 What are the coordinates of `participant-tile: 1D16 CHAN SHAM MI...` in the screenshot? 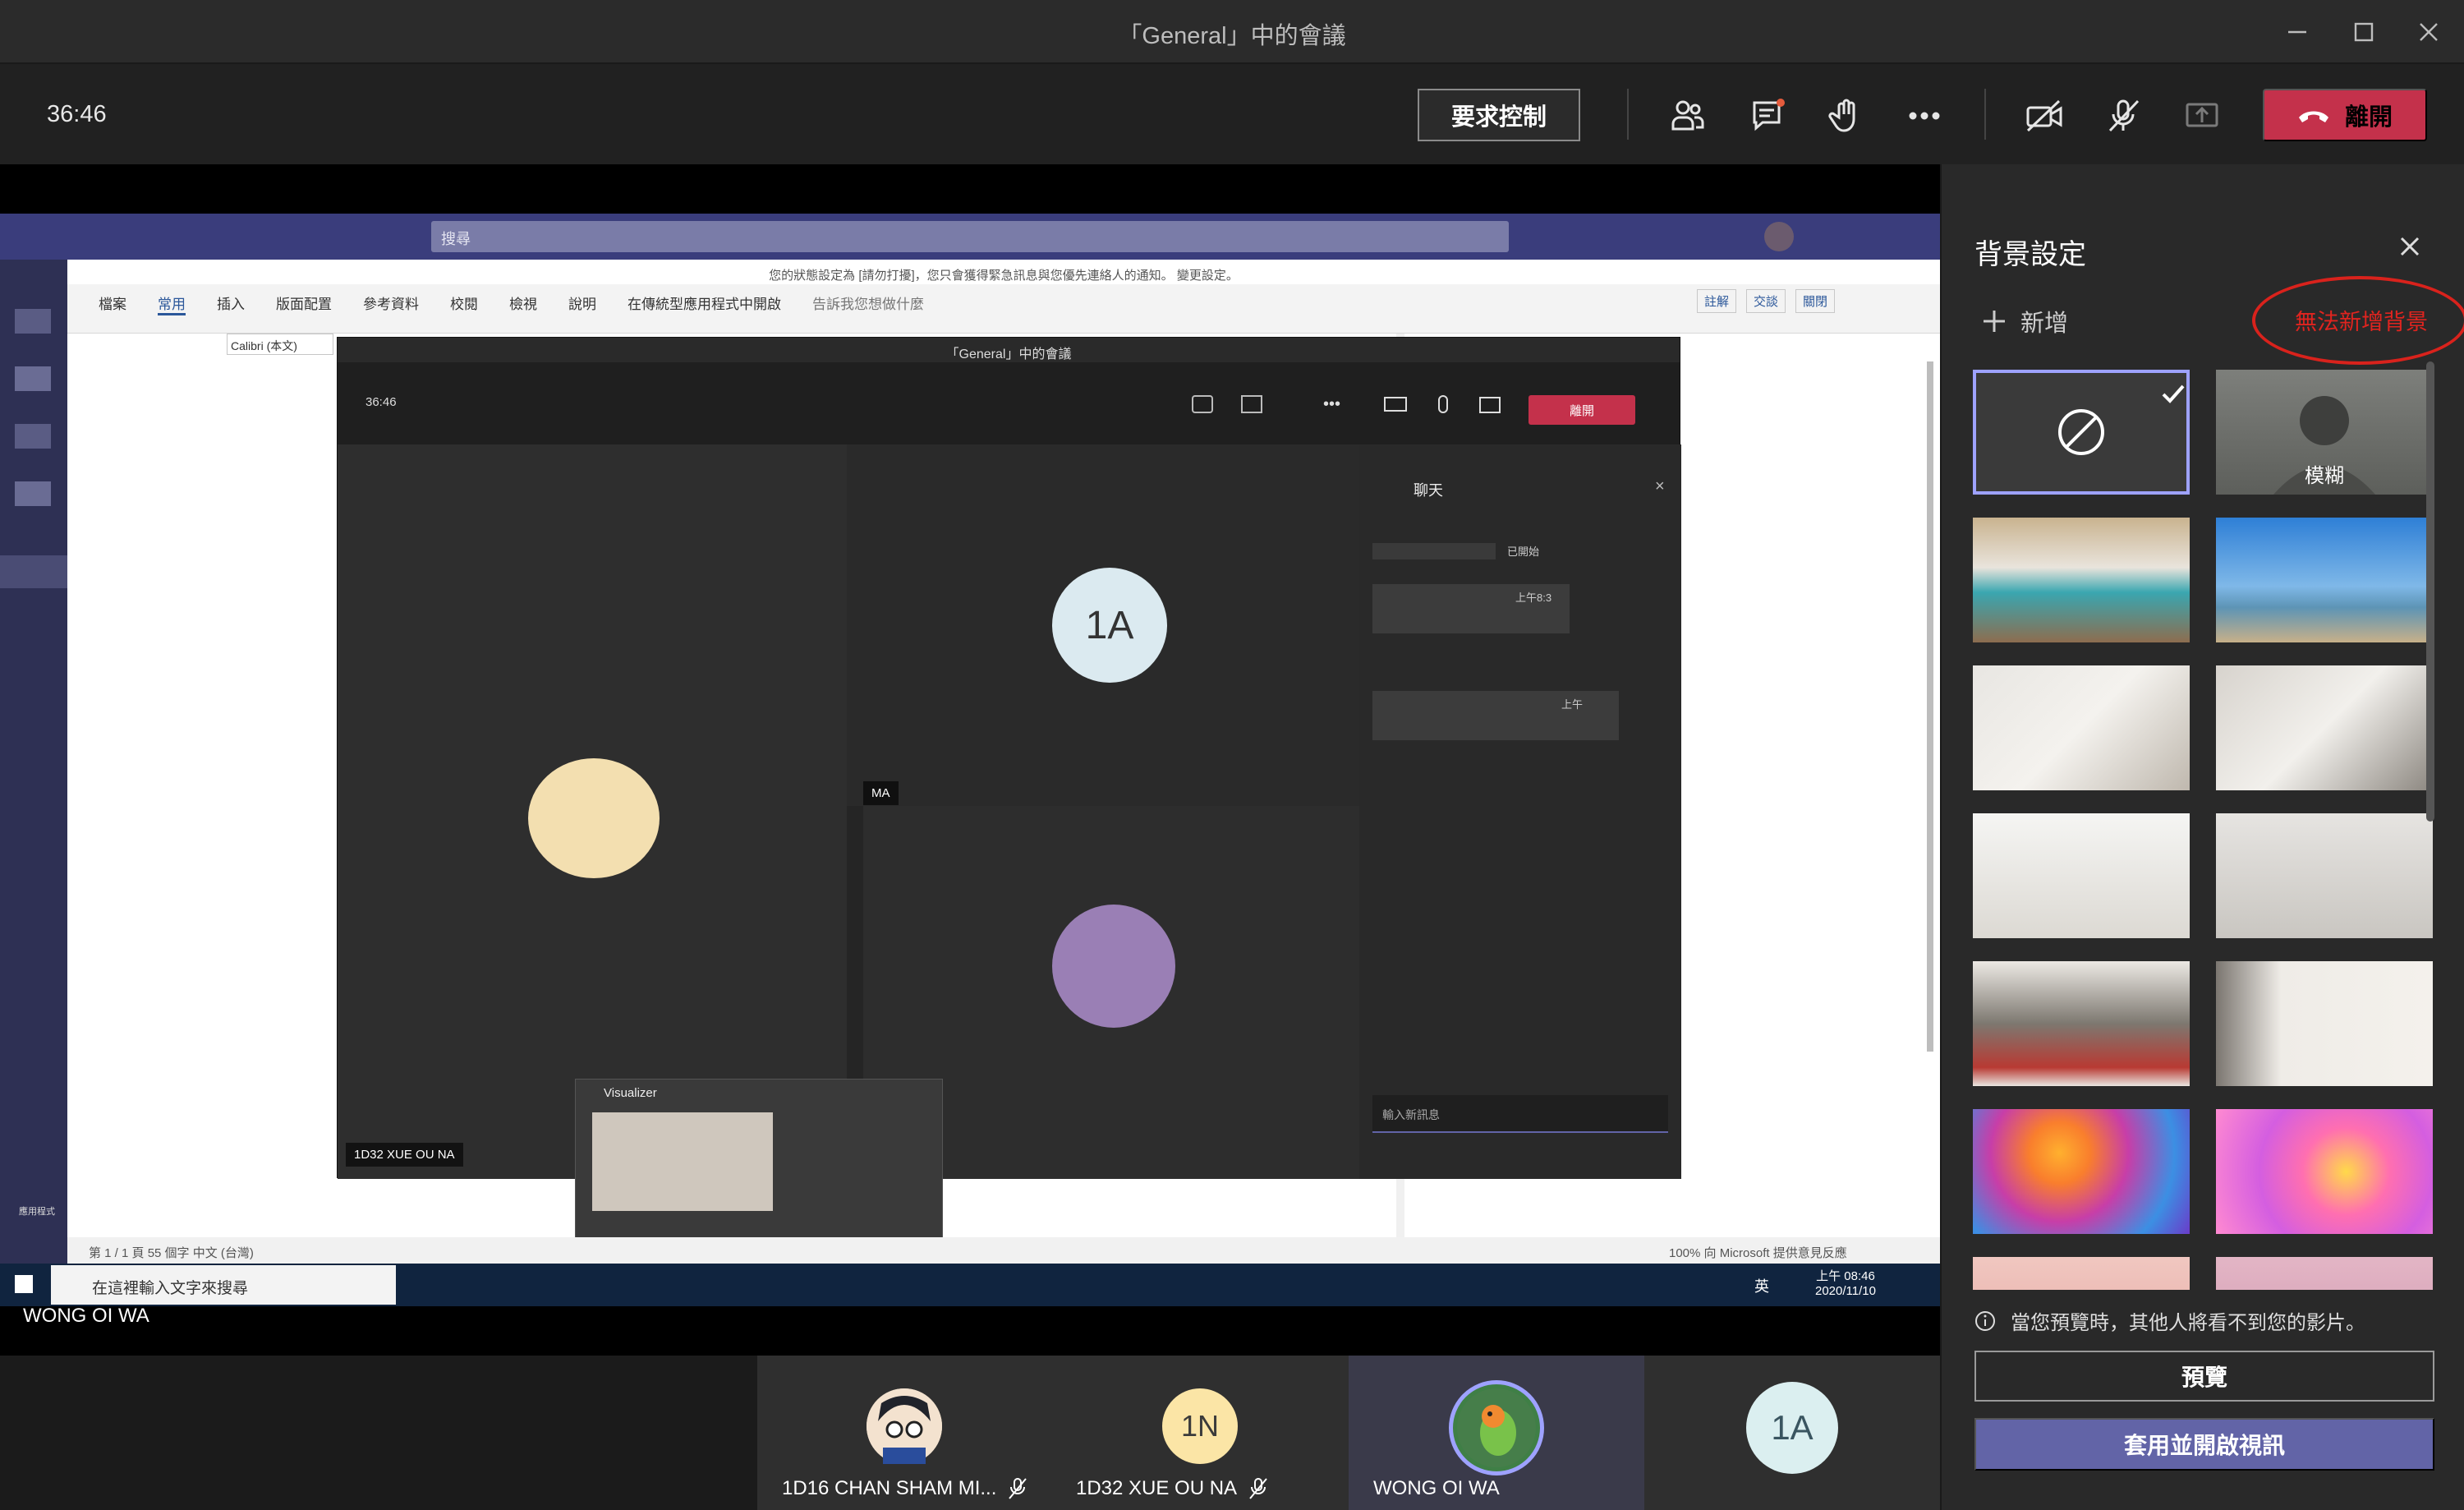 It's located at (904, 1433).